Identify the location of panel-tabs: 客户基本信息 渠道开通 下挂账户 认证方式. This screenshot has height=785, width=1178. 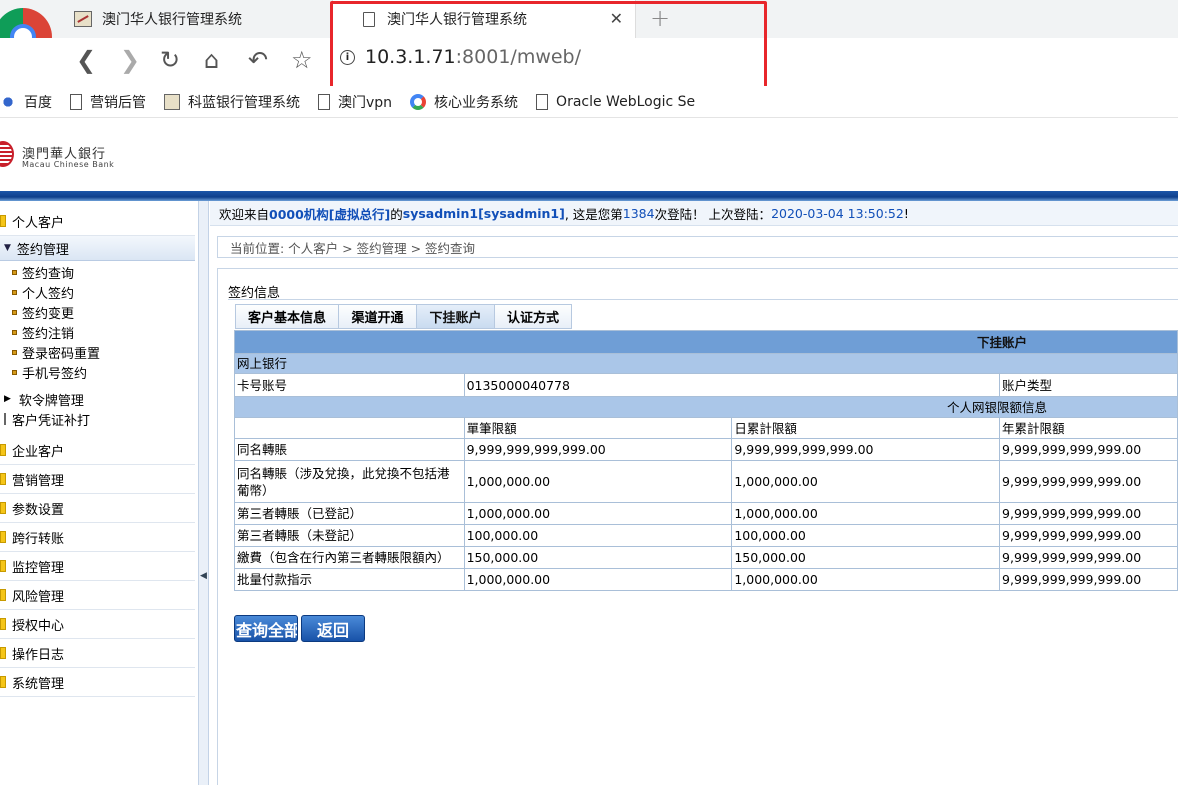
(403, 316).